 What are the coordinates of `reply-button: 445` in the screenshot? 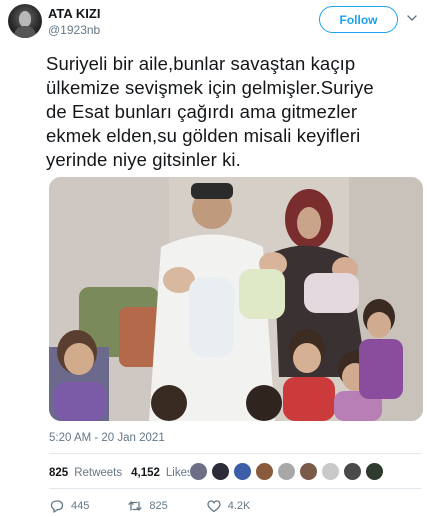 It's located at (69, 506).